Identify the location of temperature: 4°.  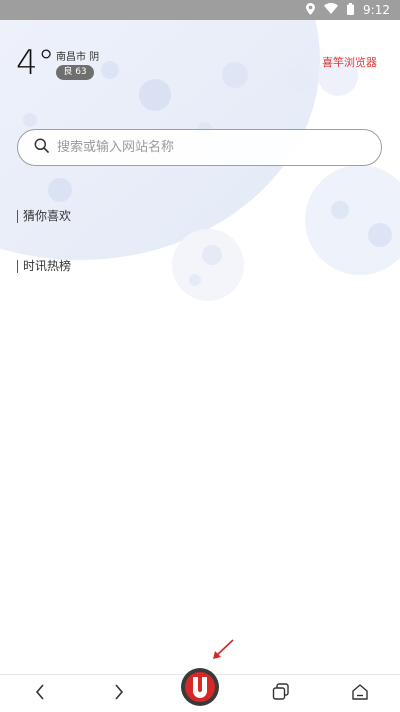
(35, 63).